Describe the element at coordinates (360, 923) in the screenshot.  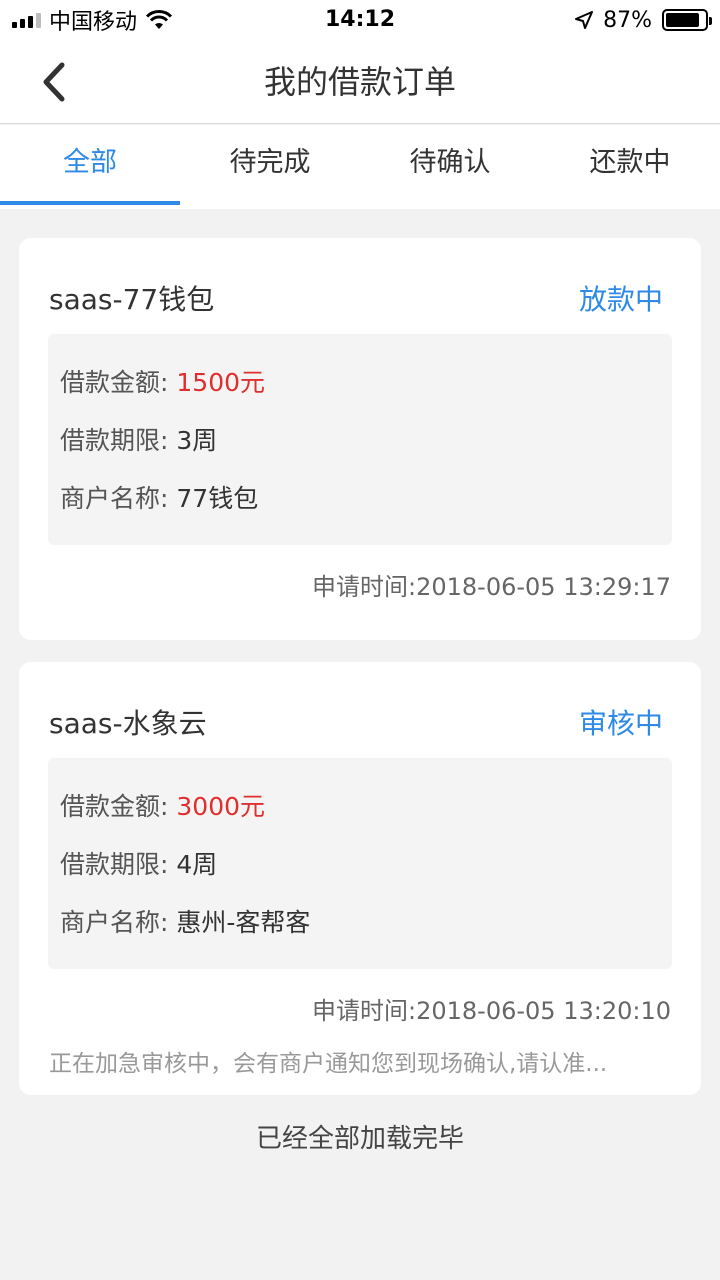
I see `merchant-row: 商户名称: 惠州-客帮客` at that location.